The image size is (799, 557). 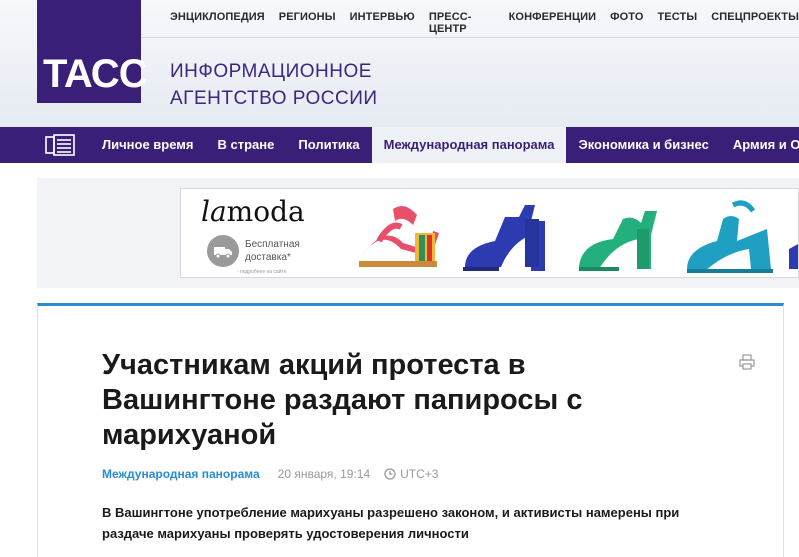 What do you see at coordinates (328, 145) in the screenshot?
I see `nav-item-politics: Политика` at bounding box center [328, 145].